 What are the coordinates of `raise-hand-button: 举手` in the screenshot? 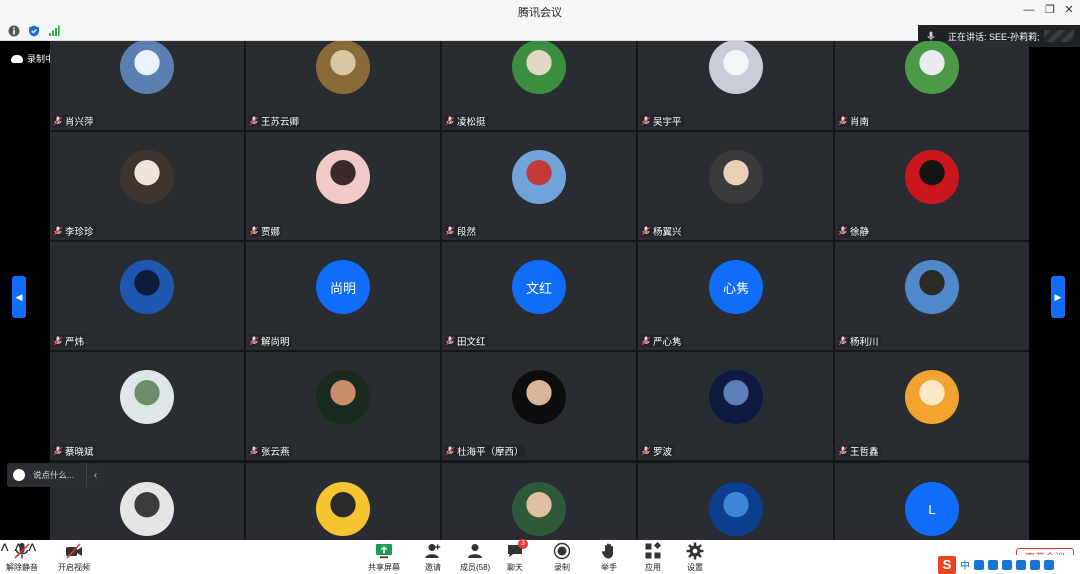 It's located at (609, 557).